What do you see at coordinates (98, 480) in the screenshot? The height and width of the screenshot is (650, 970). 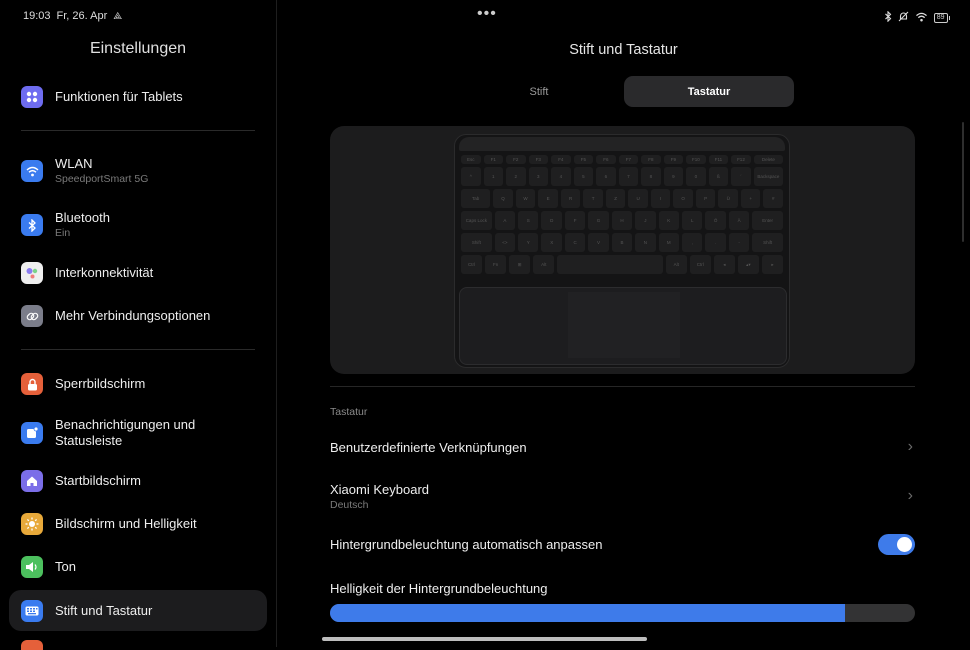 I see `sidebar-item-label: Startbildschirm` at bounding box center [98, 480].